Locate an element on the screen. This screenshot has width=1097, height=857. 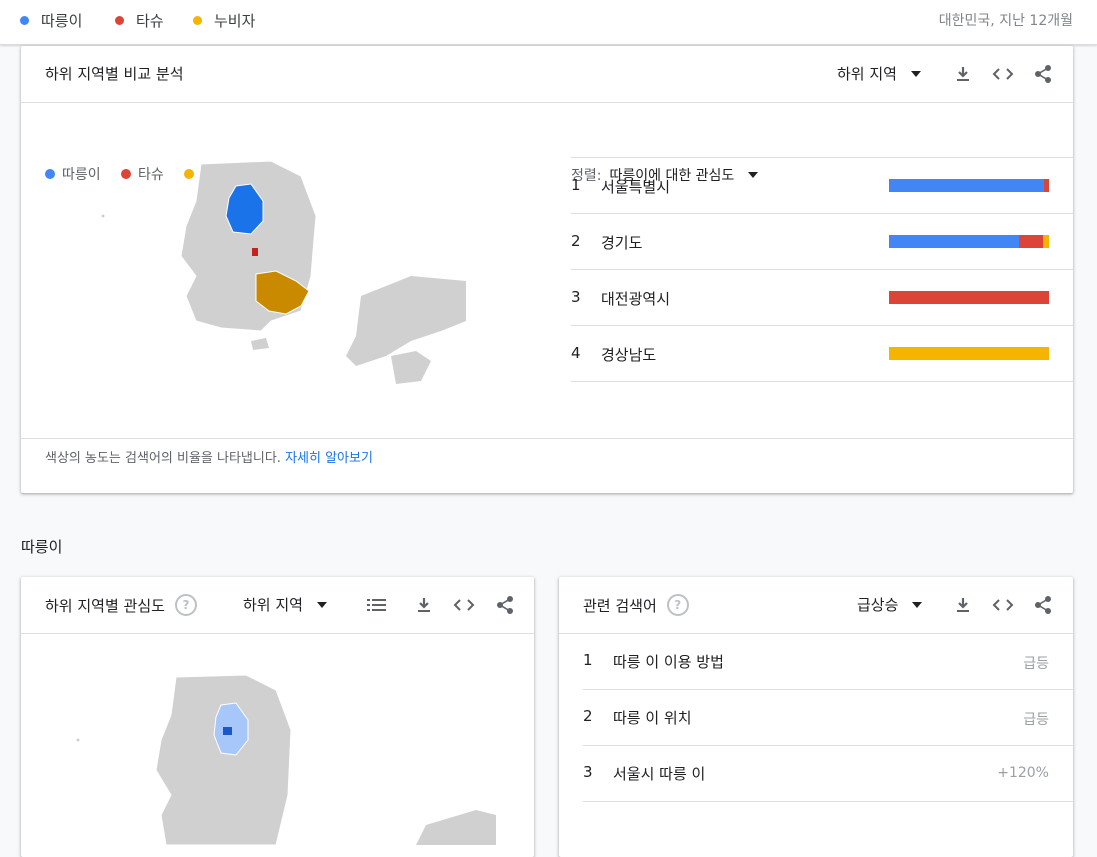
rising-dropdown: 급상승 is located at coordinates (890, 604).